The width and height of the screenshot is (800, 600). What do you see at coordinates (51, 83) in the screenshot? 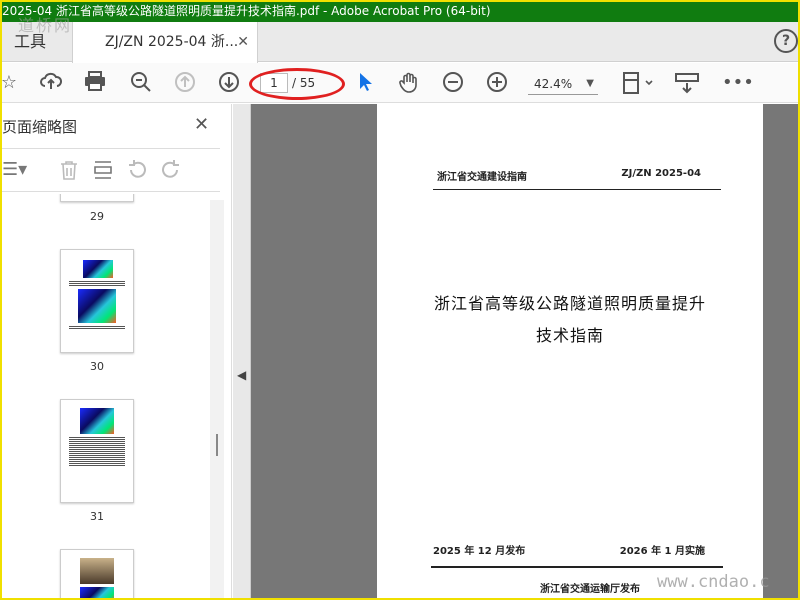
I see `cloud-upload-icon` at bounding box center [51, 83].